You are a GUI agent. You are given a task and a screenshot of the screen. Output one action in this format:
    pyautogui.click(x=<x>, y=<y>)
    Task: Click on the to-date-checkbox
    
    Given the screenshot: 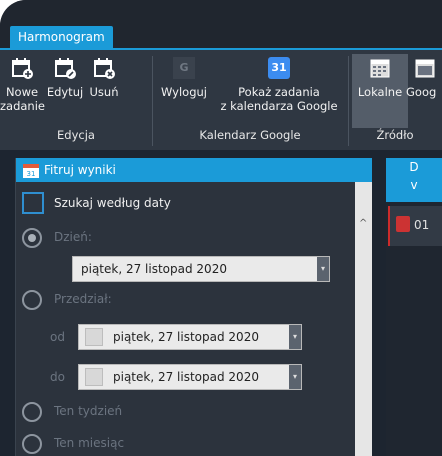 What is the action you would take?
    pyautogui.click(x=94, y=377)
    